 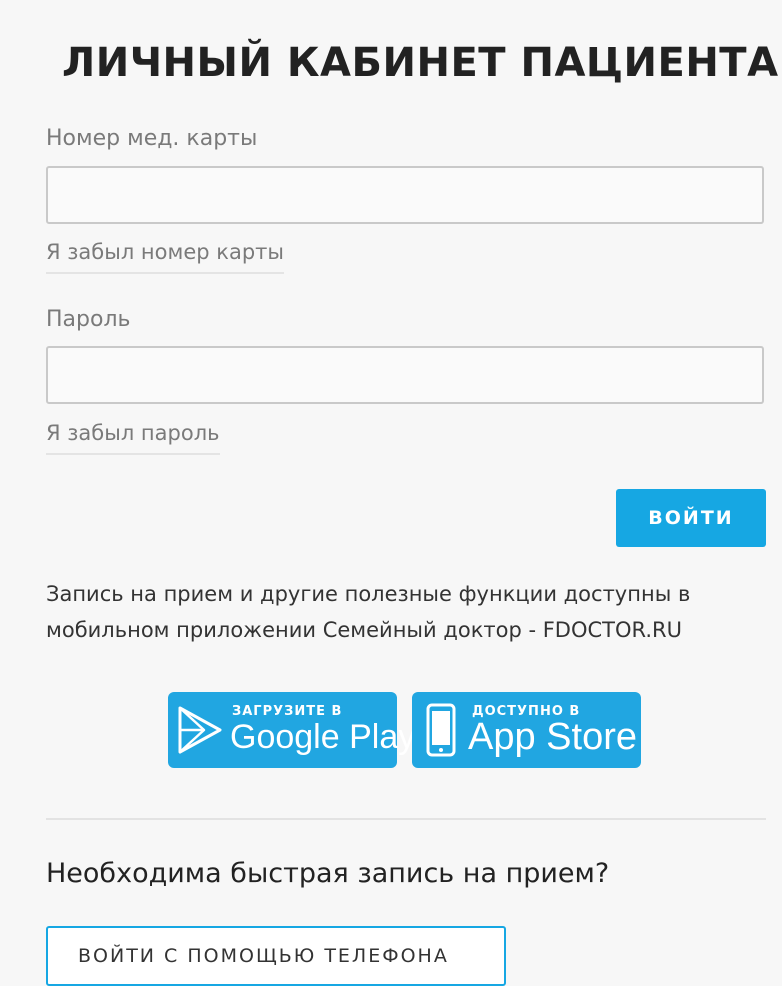 I want to click on phone-icon, so click(x=441, y=732).